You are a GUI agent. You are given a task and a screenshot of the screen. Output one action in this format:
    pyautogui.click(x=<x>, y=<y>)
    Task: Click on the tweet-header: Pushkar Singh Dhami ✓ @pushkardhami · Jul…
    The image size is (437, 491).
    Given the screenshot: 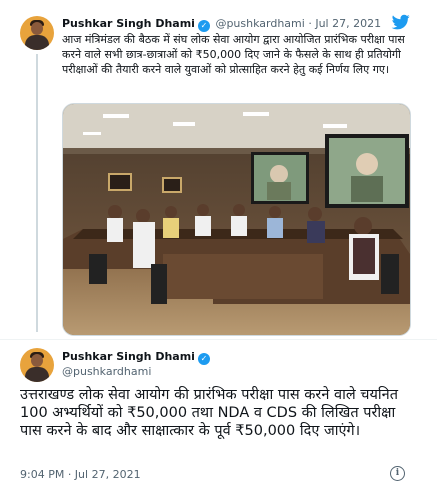 What is the action you would take?
    pyautogui.click(x=221, y=24)
    